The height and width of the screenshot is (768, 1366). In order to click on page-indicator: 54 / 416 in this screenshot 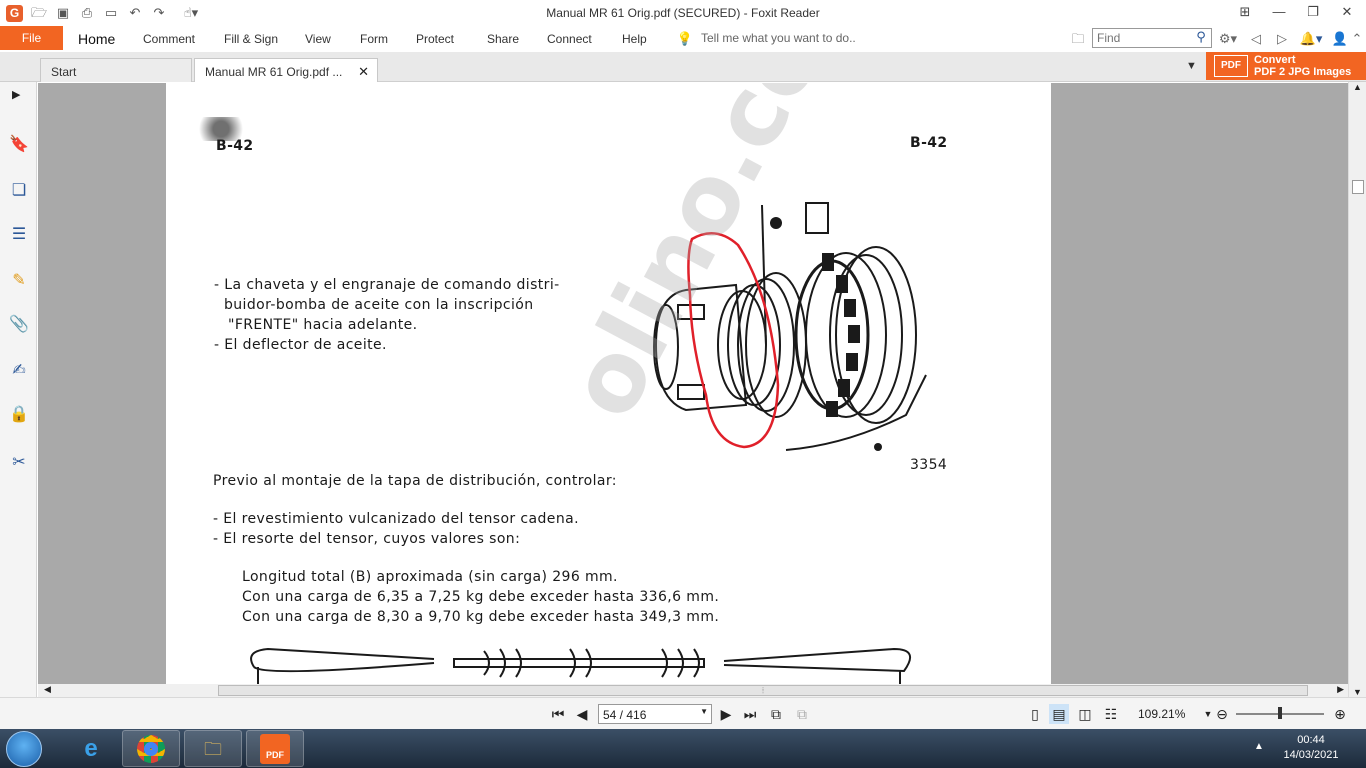, I will do `click(625, 715)`.